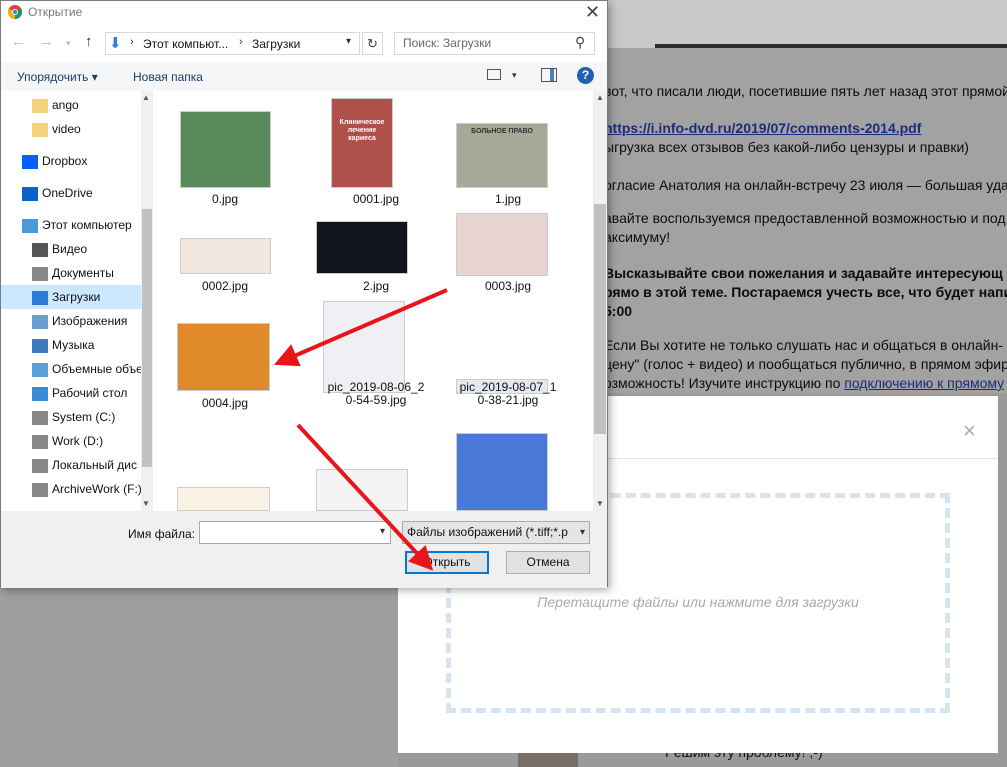 This screenshot has width=1007, height=767. What do you see at coordinates (969, 431) in the screenshot?
I see `close-icon: ×` at bounding box center [969, 431].